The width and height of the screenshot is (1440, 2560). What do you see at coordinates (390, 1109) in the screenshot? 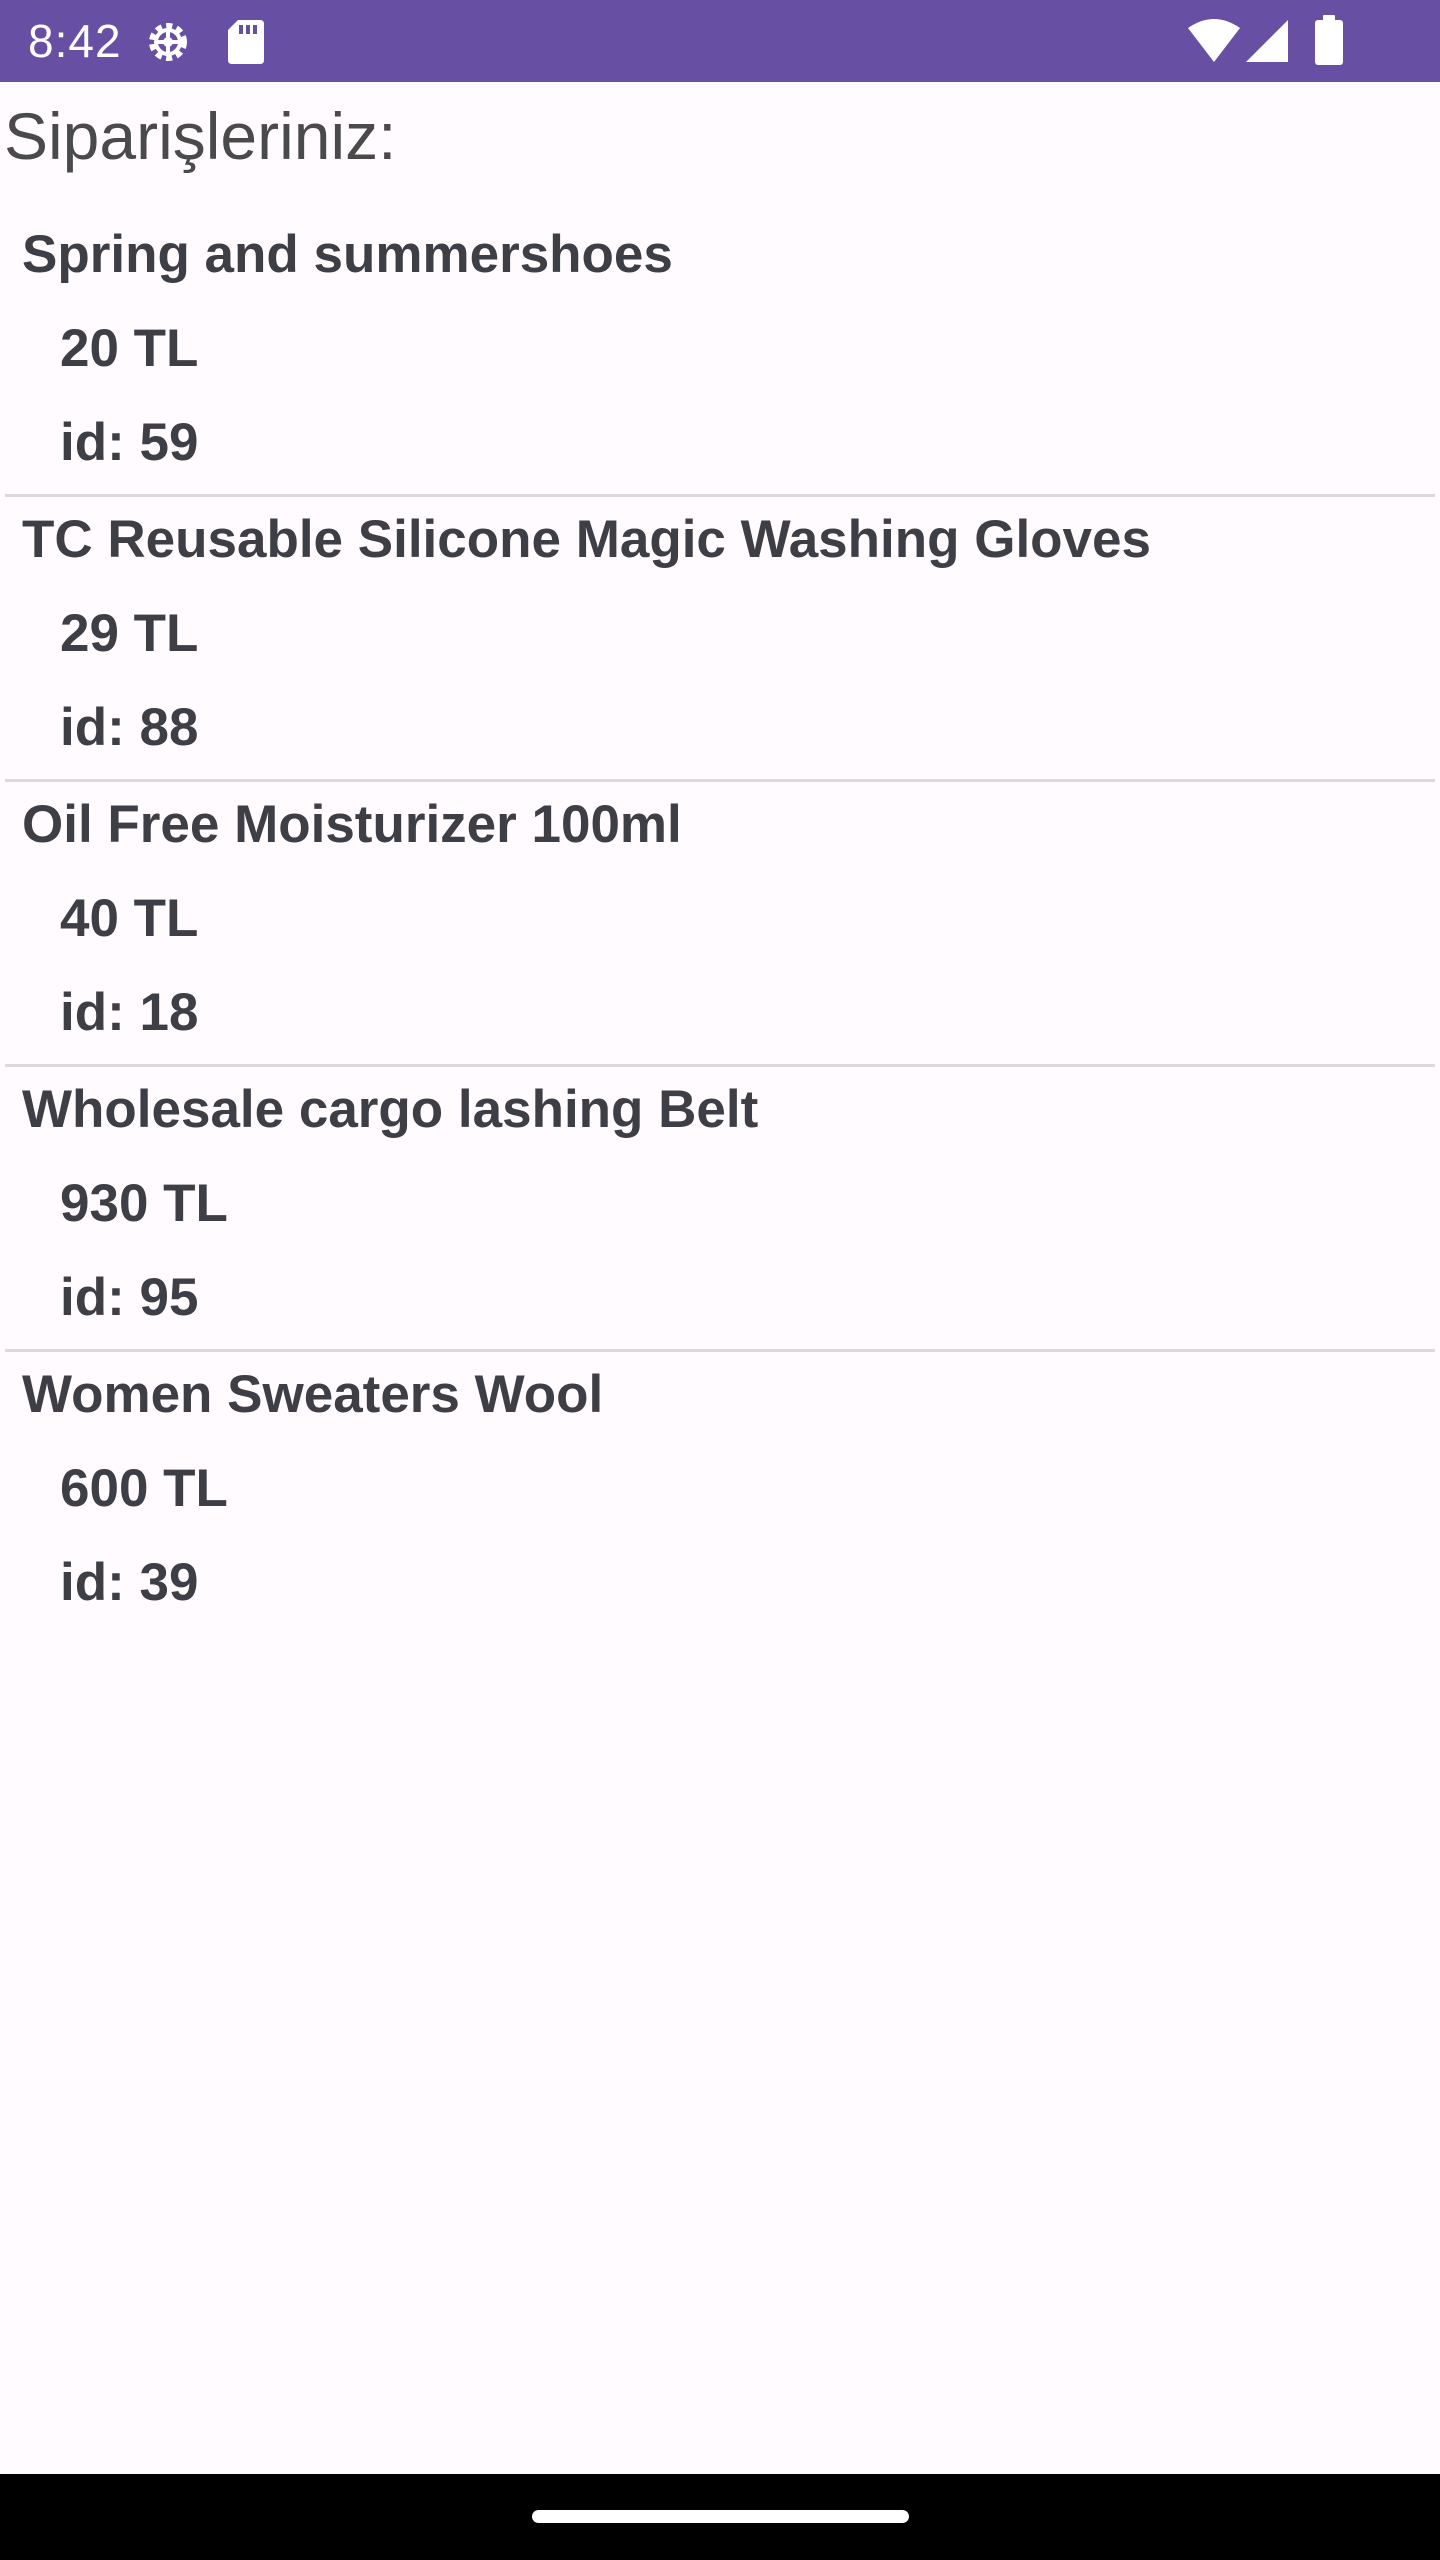
I see `order-product-name: Wholesale cargo lashing Belt` at bounding box center [390, 1109].